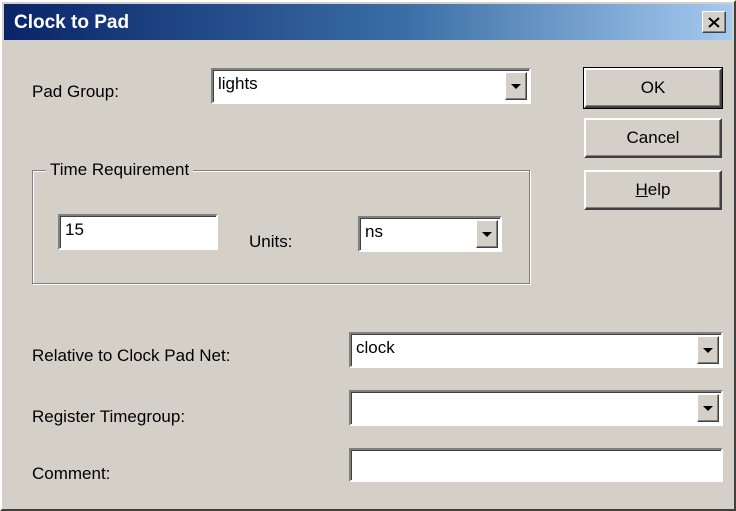 The width and height of the screenshot is (736, 511). I want to click on help-label-rest: elp, so click(659, 189).